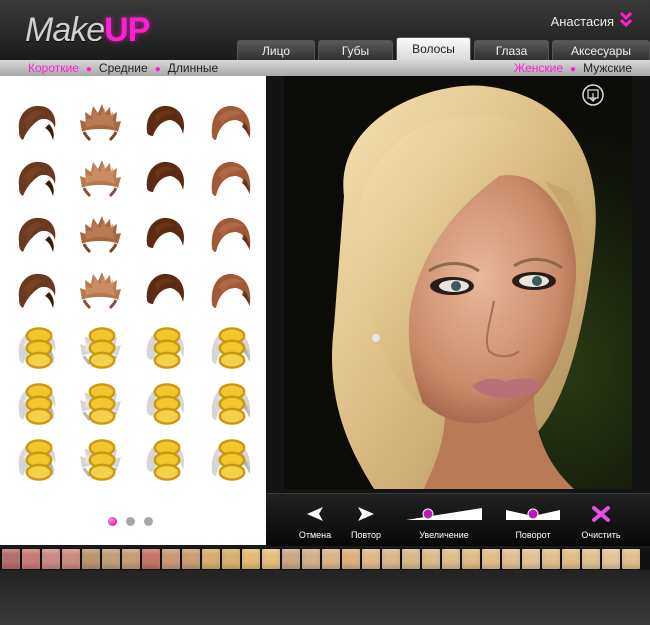  What do you see at coordinates (593, 95) in the screenshot?
I see `save-photo-icon` at bounding box center [593, 95].